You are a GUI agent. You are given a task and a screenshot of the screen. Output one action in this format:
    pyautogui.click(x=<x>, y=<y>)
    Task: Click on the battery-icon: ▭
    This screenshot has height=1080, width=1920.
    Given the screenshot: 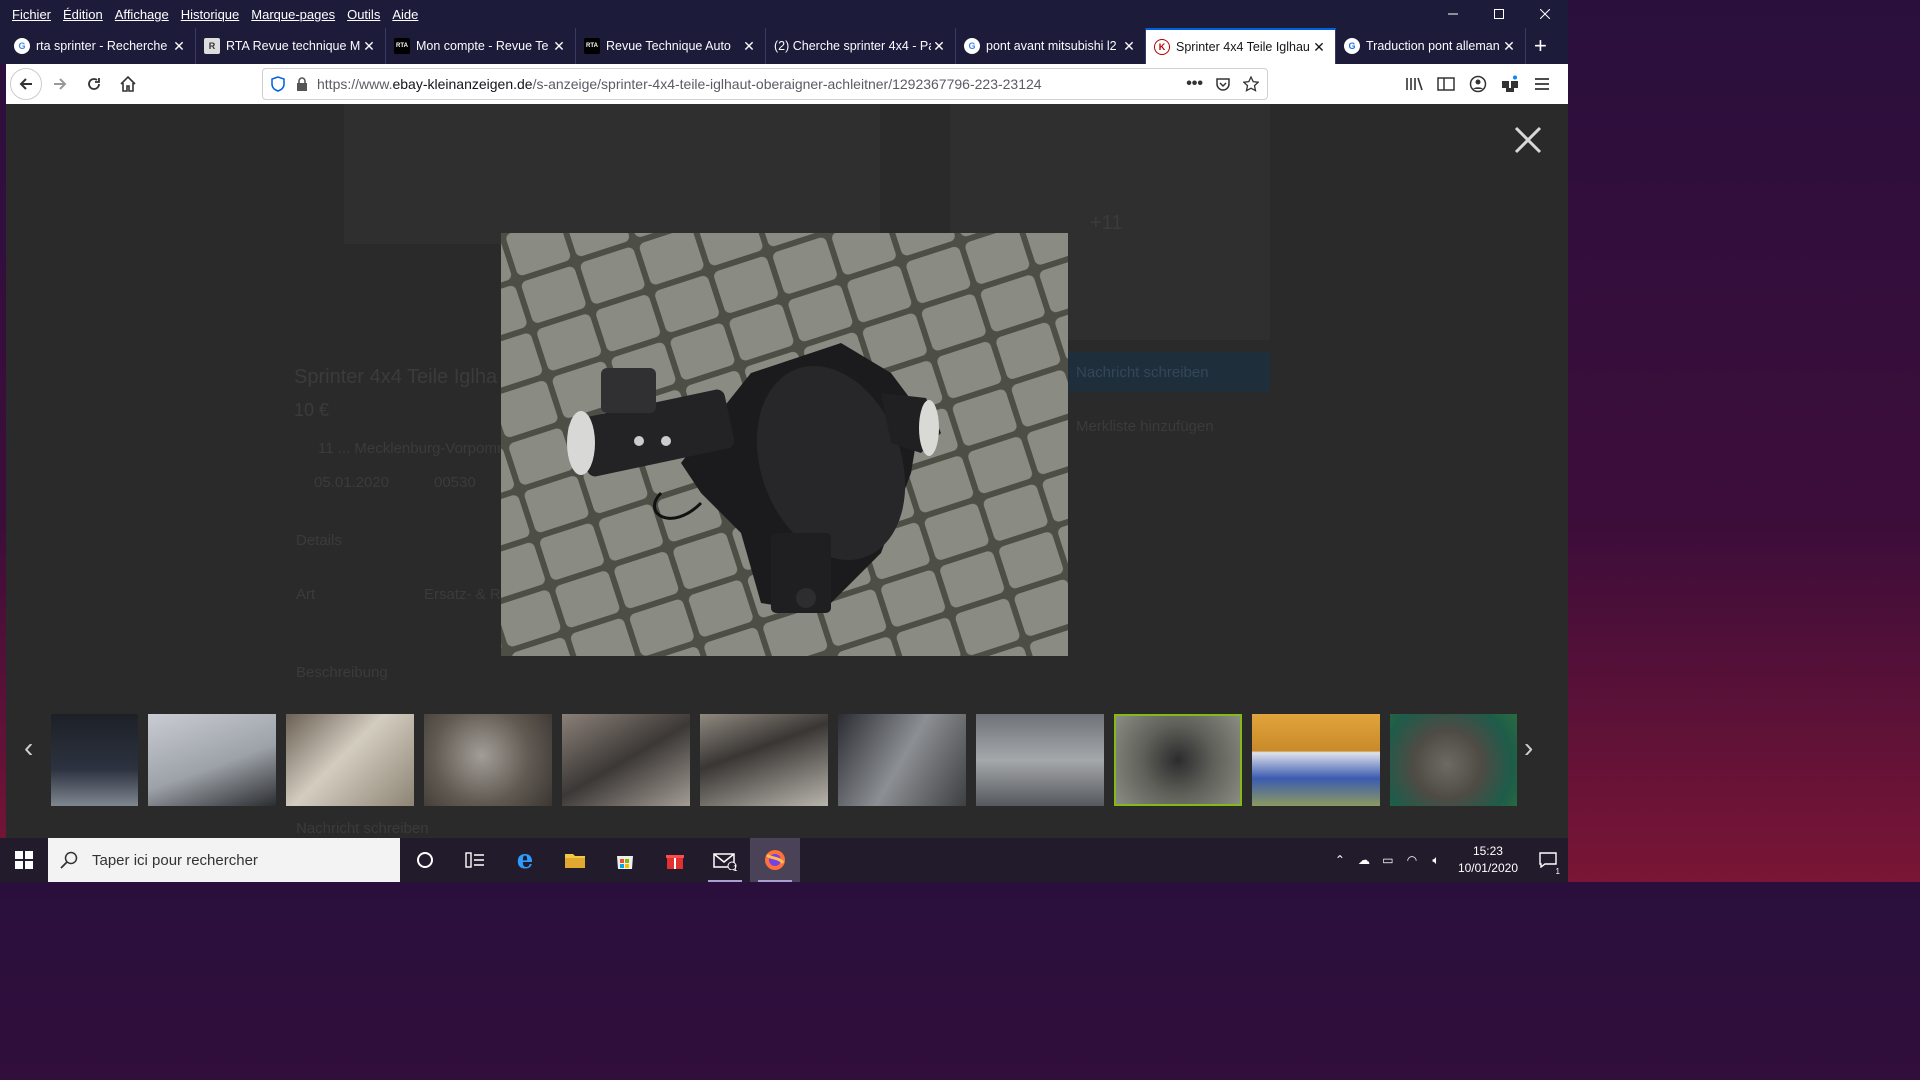 What is the action you would take?
    pyautogui.click(x=1388, y=860)
    